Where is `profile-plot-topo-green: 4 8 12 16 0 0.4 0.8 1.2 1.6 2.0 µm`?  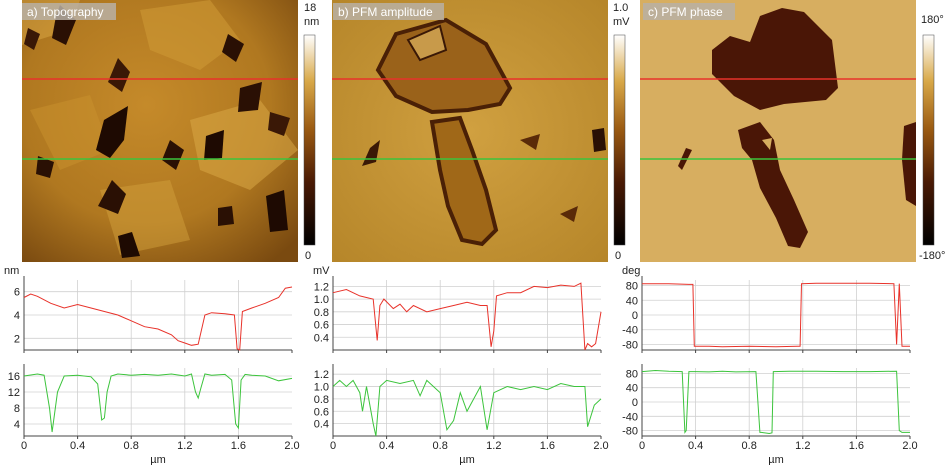
profile-plot-topo-green: 4 8 12 16 0 0.4 0.8 1.2 1.6 2.0 µm is located at coordinates (154, 414).